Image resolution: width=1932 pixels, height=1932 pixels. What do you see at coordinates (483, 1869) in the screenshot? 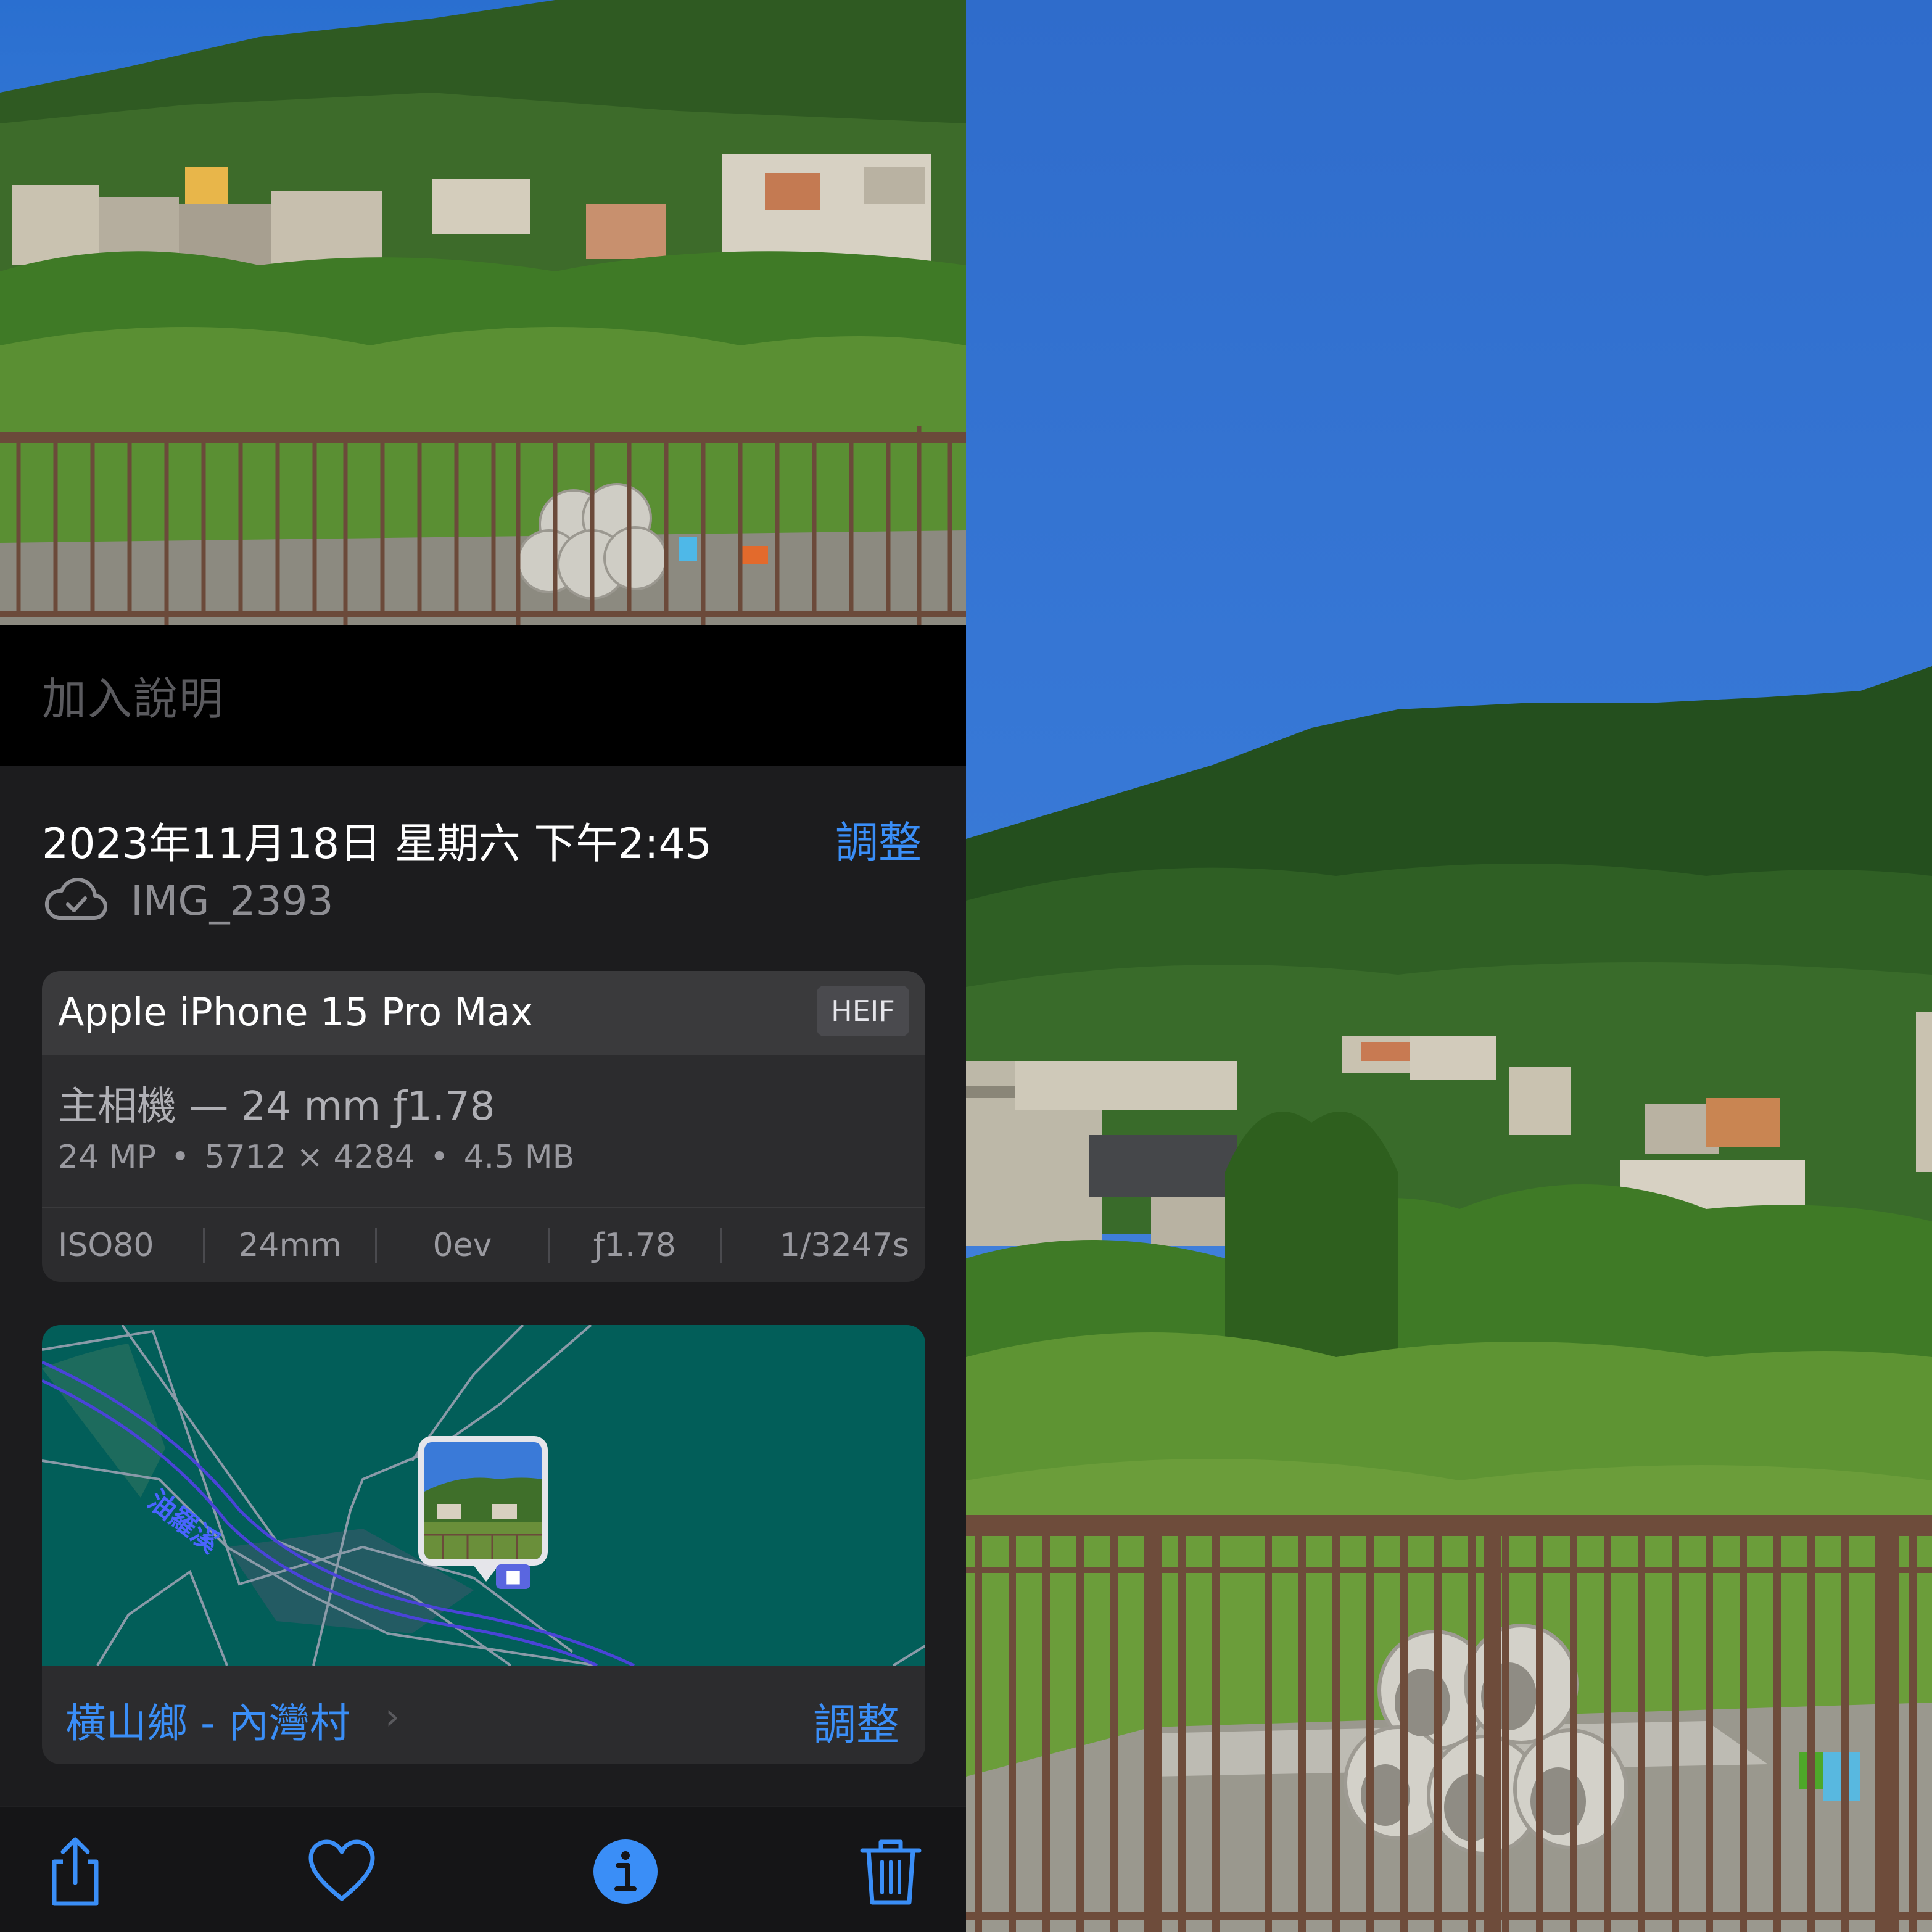
I see `bottom-toolbar` at bounding box center [483, 1869].